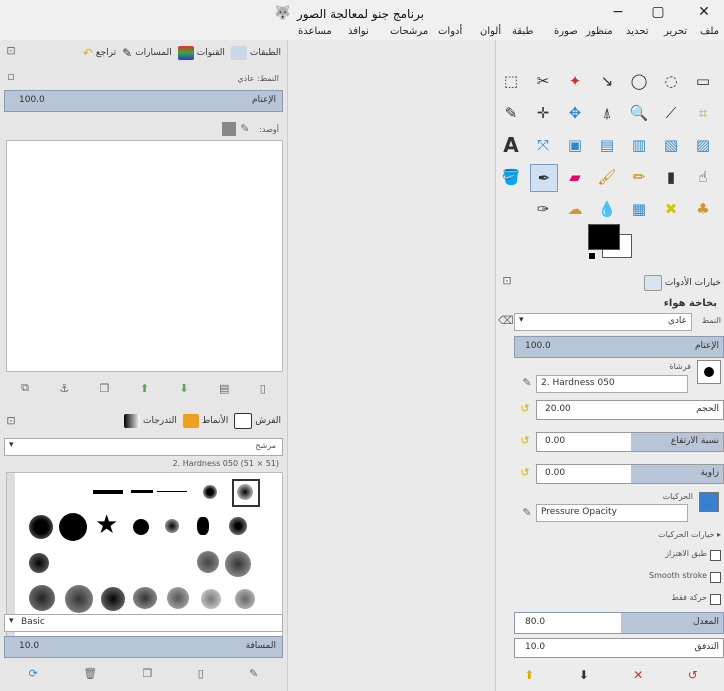  Describe the element at coordinates (630, 442) in the screenshot. I see `aspect-ratio-field: 0.00 نسبة الارتفاع` at that location.